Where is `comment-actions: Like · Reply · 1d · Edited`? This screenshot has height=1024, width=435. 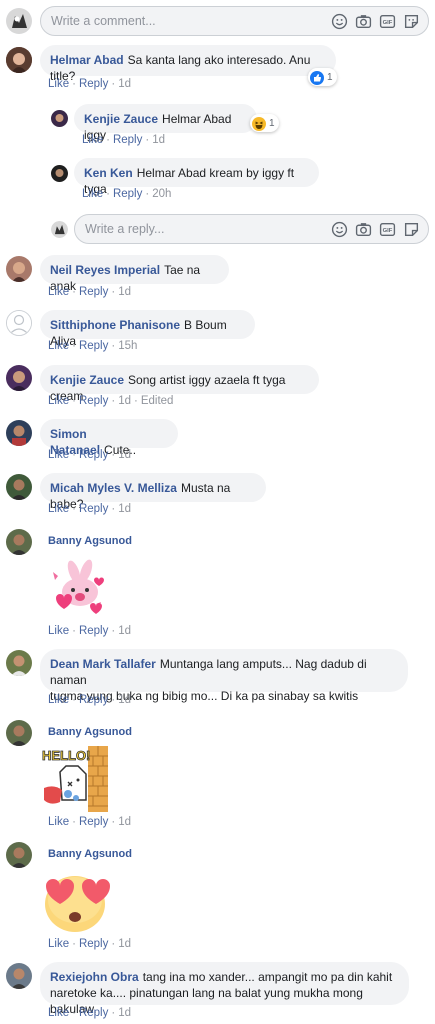
comment-actions: Like · Reply · 1d · Edited is located at coordinates (110, 401).